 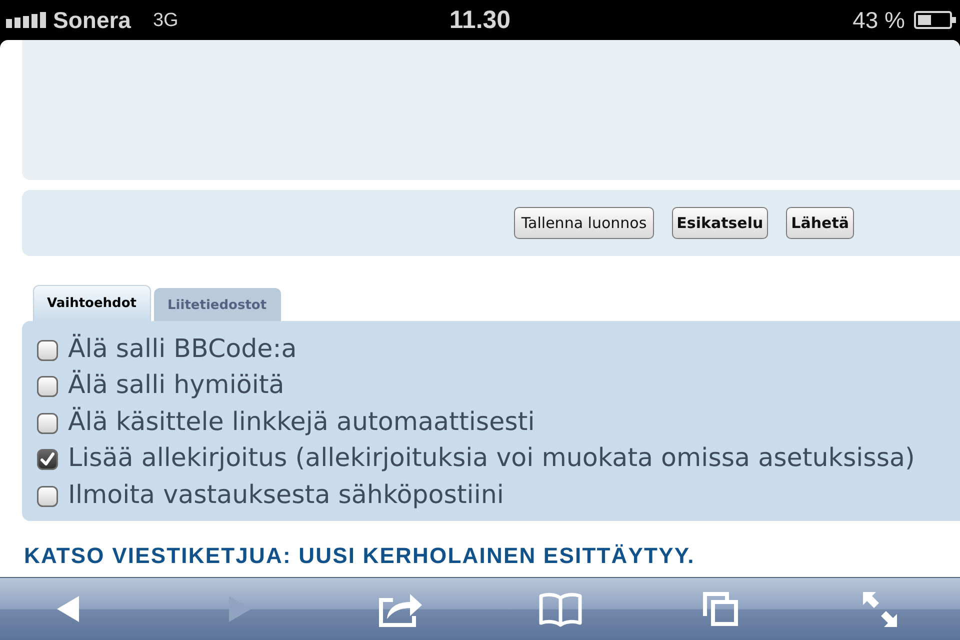 What do you see at coordinates (880, 609) in the screenshot?
I see `expand-icon` at bounding box center [880, 609].